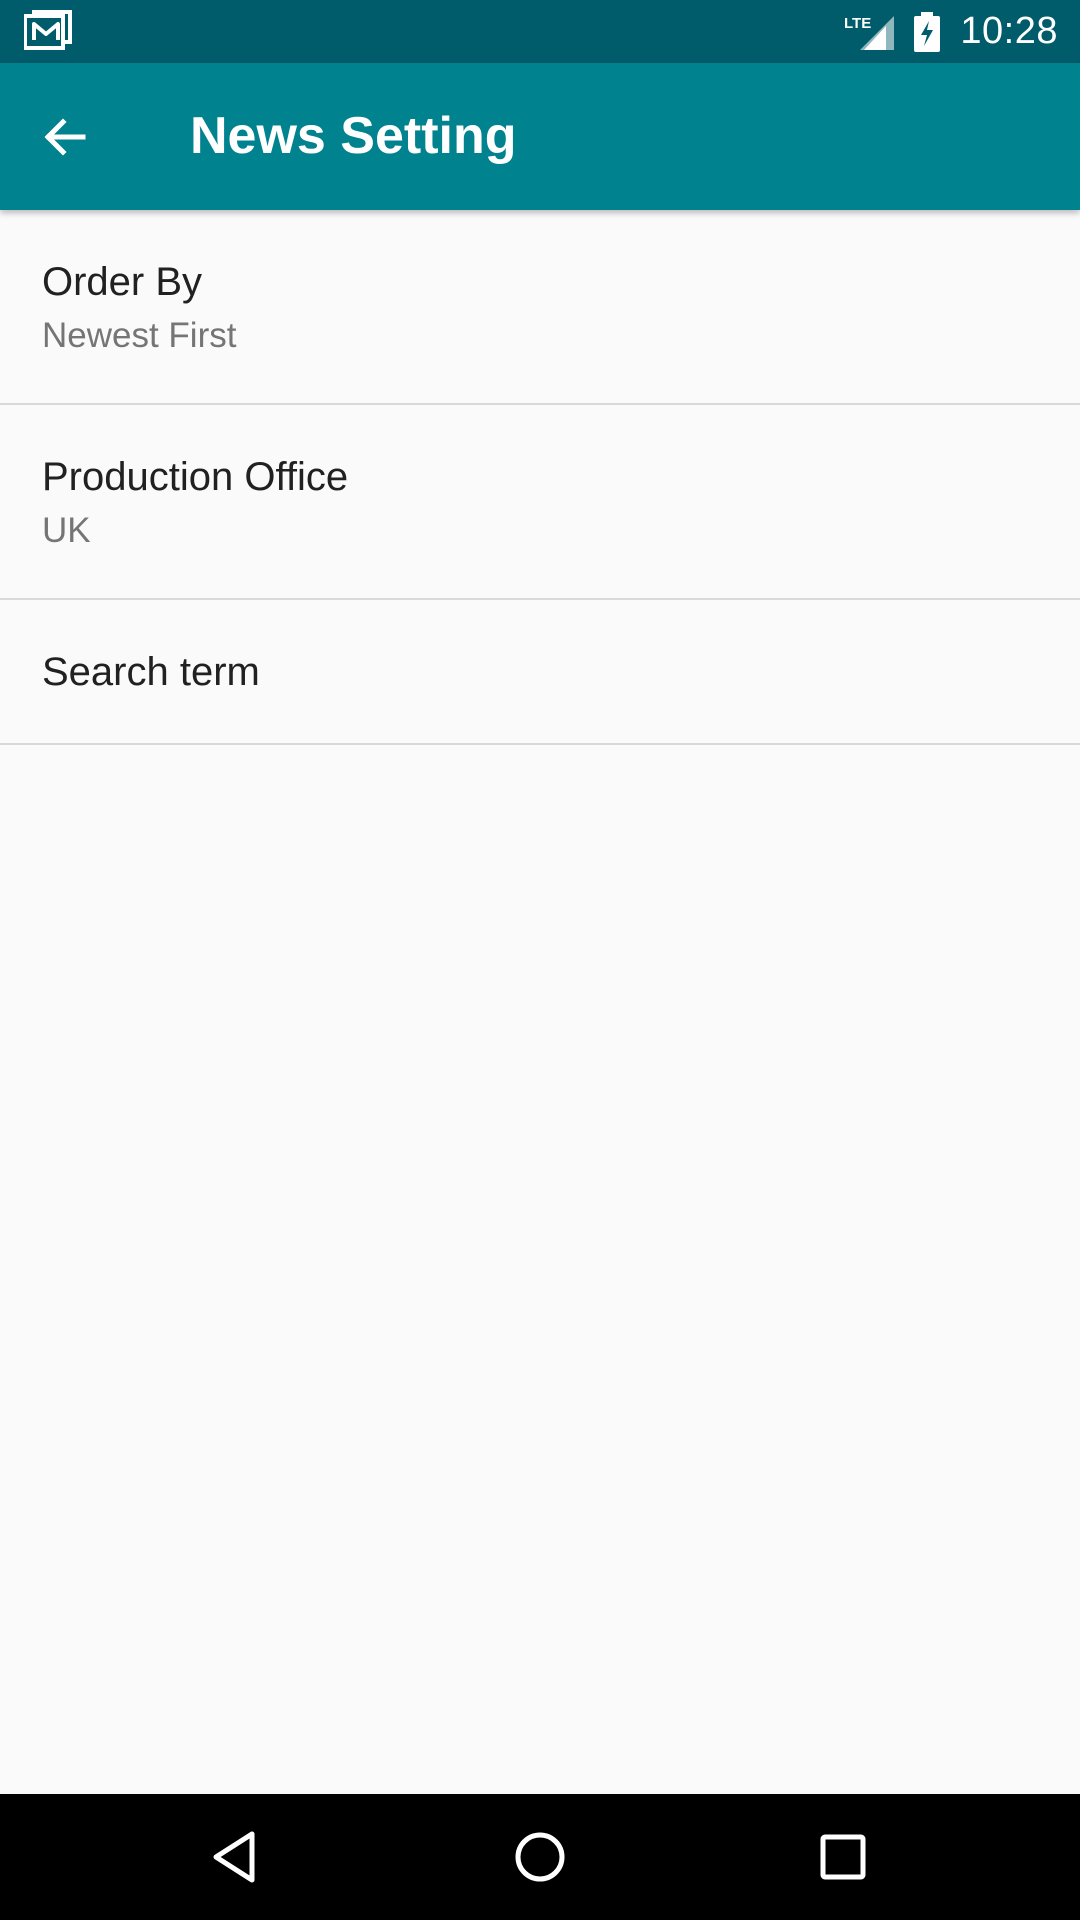 Image resolution: width=1080 pixels, height=1920 pixels. I want to click on svg-text: LTE, so click(857, 23).